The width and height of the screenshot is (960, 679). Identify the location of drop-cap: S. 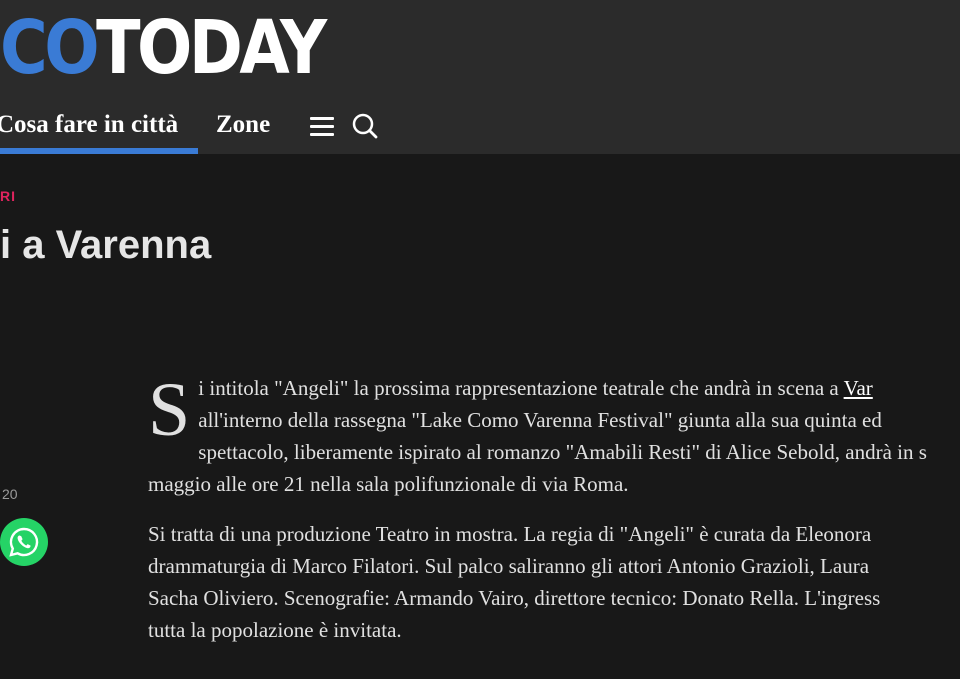
(169, 410).